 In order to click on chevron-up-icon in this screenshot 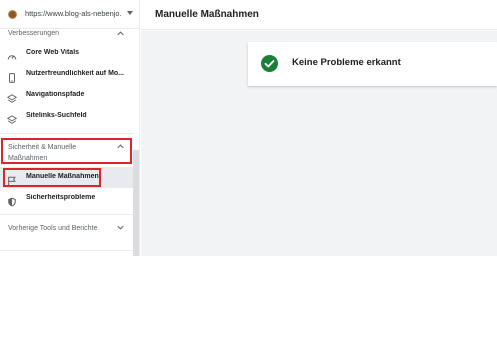, I will do `click(120, 33)`.